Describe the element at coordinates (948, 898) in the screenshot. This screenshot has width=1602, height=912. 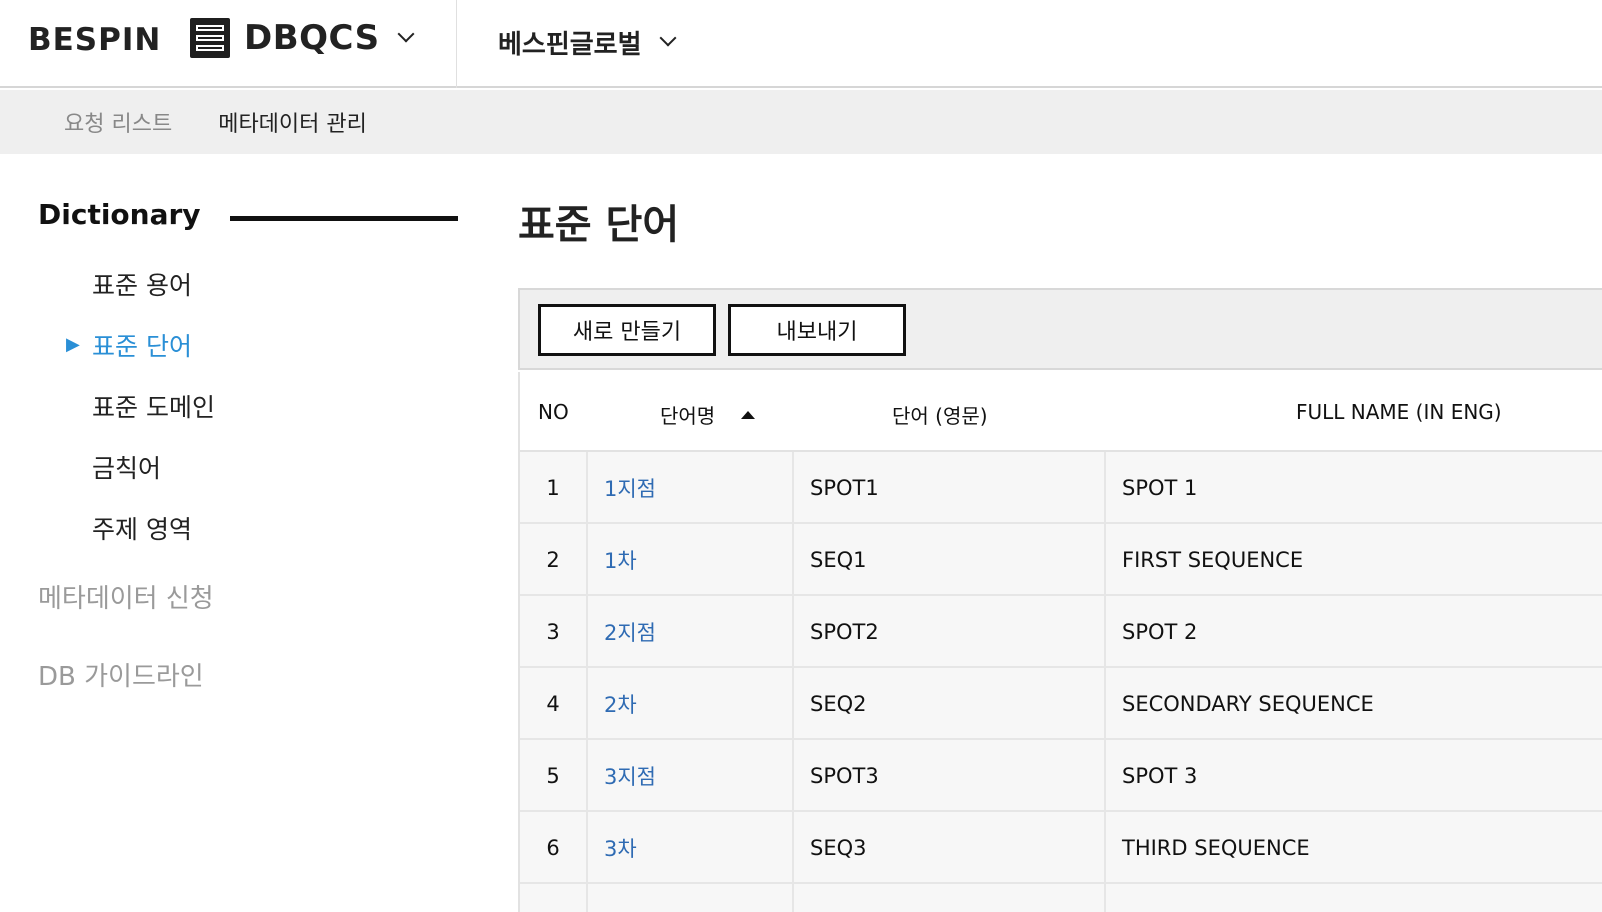
I see `cell-word-eng` at that location.